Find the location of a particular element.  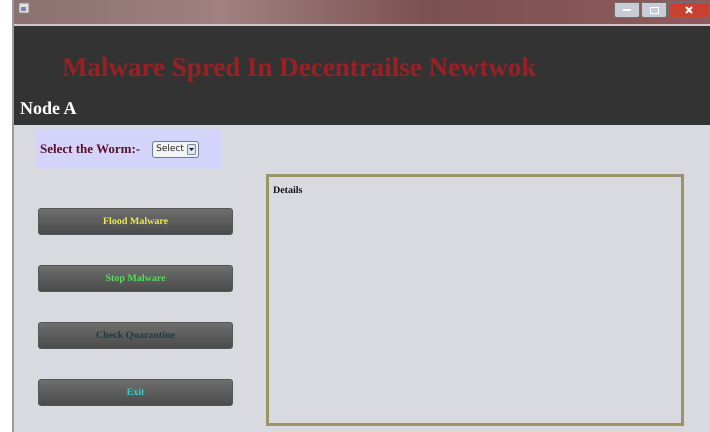

close-icon is located at coordinates (689, 10).